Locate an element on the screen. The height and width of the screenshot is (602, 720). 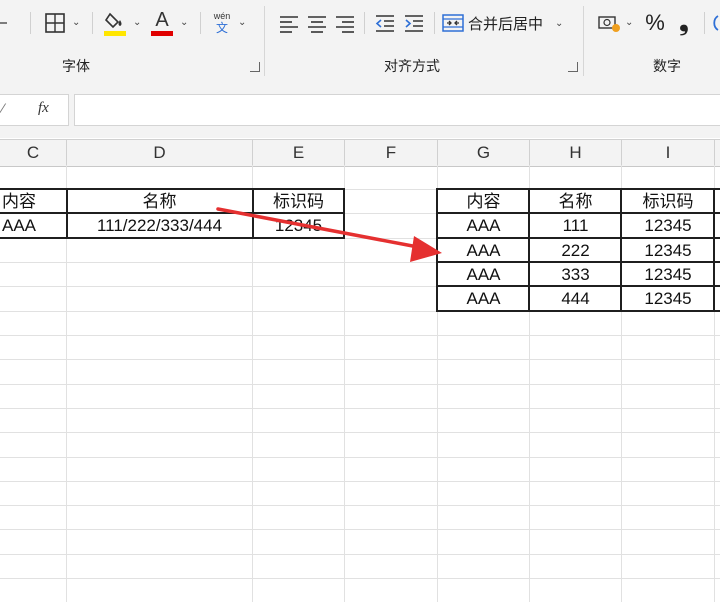
column-header-i: I is located at coordinates (668, 153).